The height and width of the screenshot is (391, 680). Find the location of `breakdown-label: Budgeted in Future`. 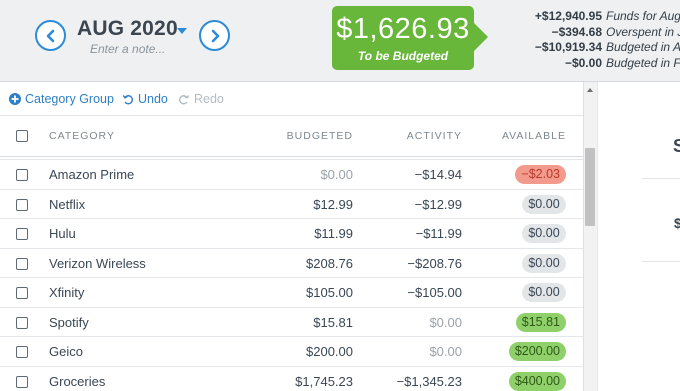

breakdown-label: Budgeted in Future is located at coordinates (643, 62).